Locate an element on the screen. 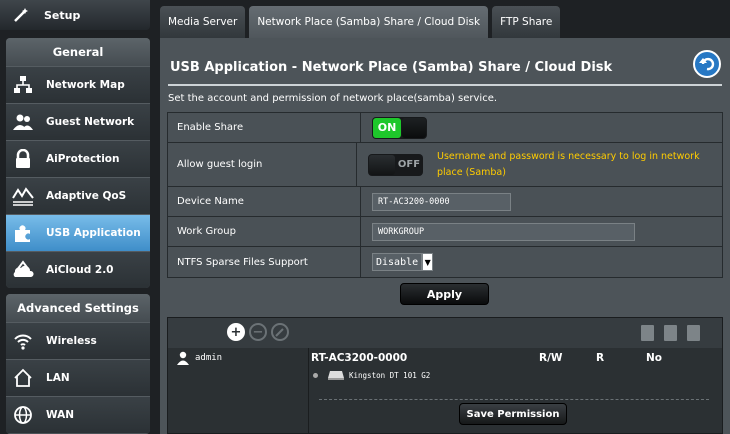 The width and height of the screenshot is (730, 434). sidebar-item-guest-network: Guest Network is located at coordinates (78, 121).